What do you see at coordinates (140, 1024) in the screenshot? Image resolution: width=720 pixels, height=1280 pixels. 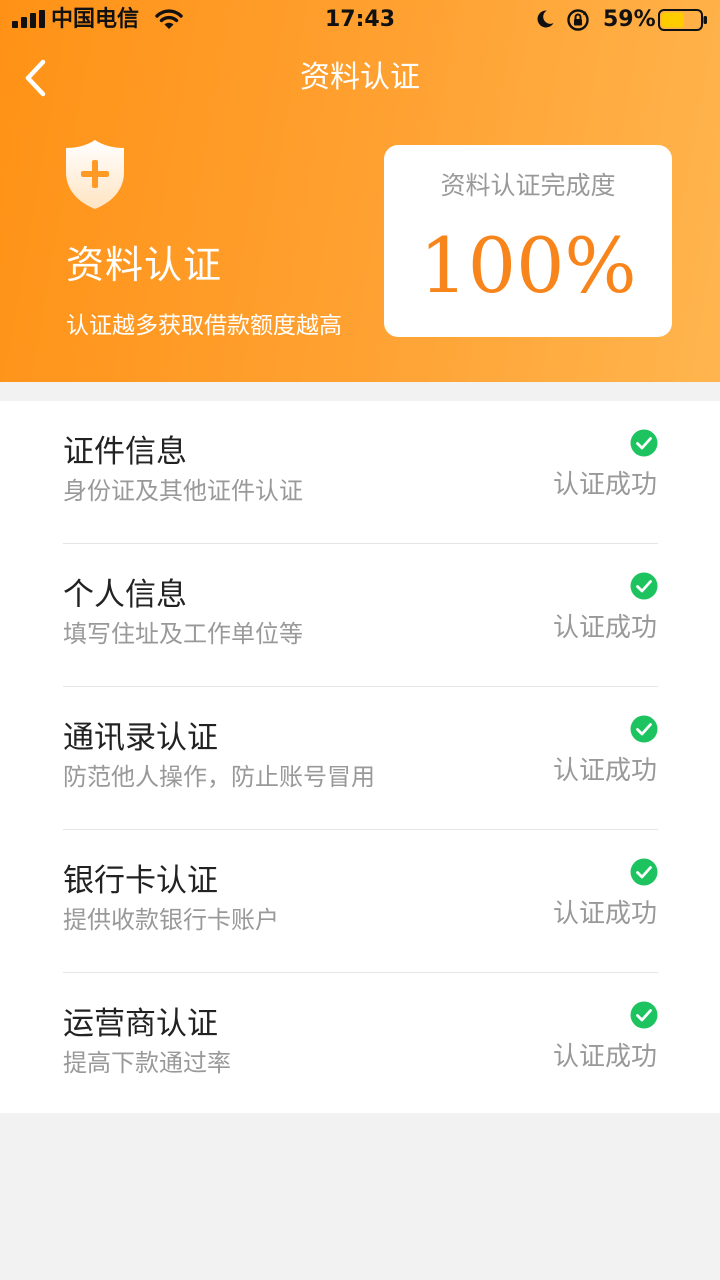 I see `item-title: 运营商认证` at bounding box center [140, 1024].